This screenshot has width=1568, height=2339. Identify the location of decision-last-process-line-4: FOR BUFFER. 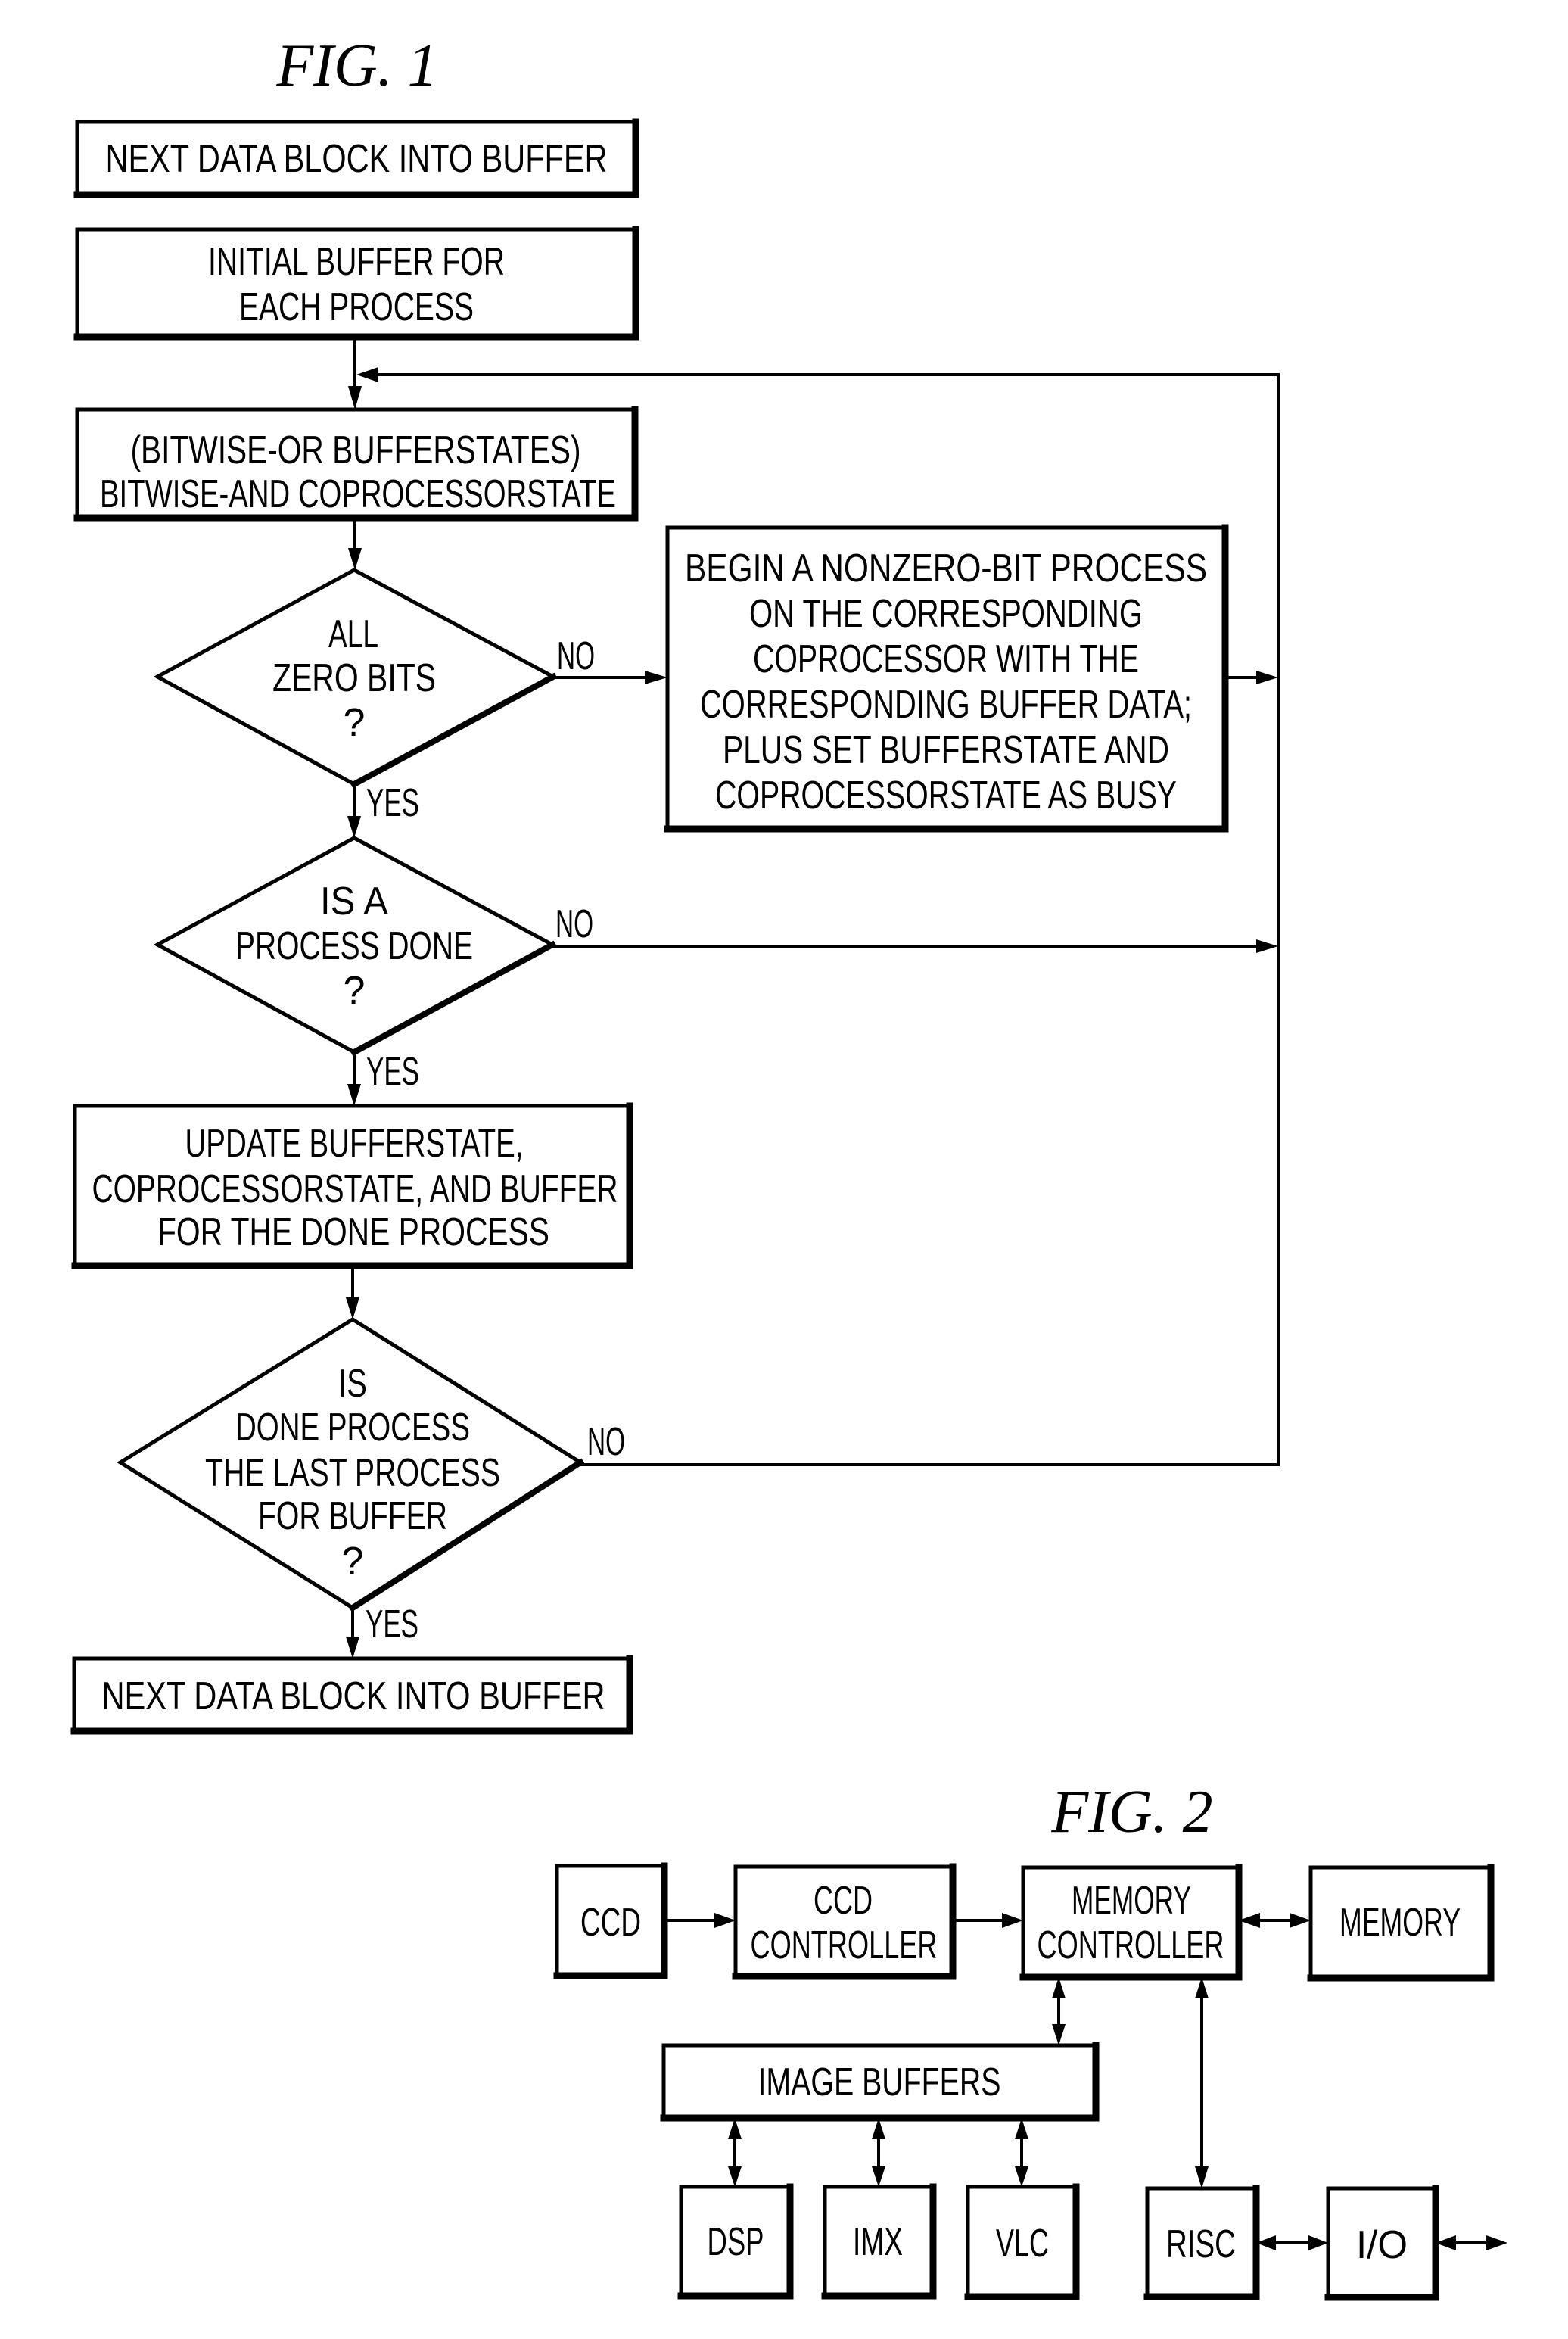
(353, 1516).